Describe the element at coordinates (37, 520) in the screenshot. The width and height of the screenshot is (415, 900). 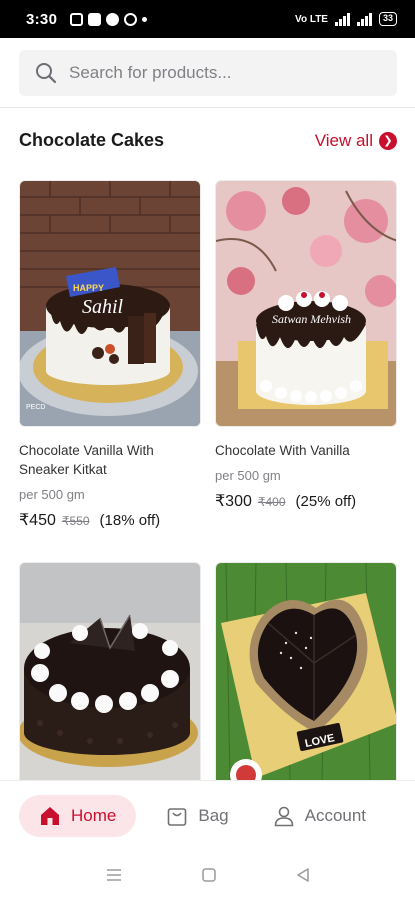
I see `product-price: ₹450` at that location.